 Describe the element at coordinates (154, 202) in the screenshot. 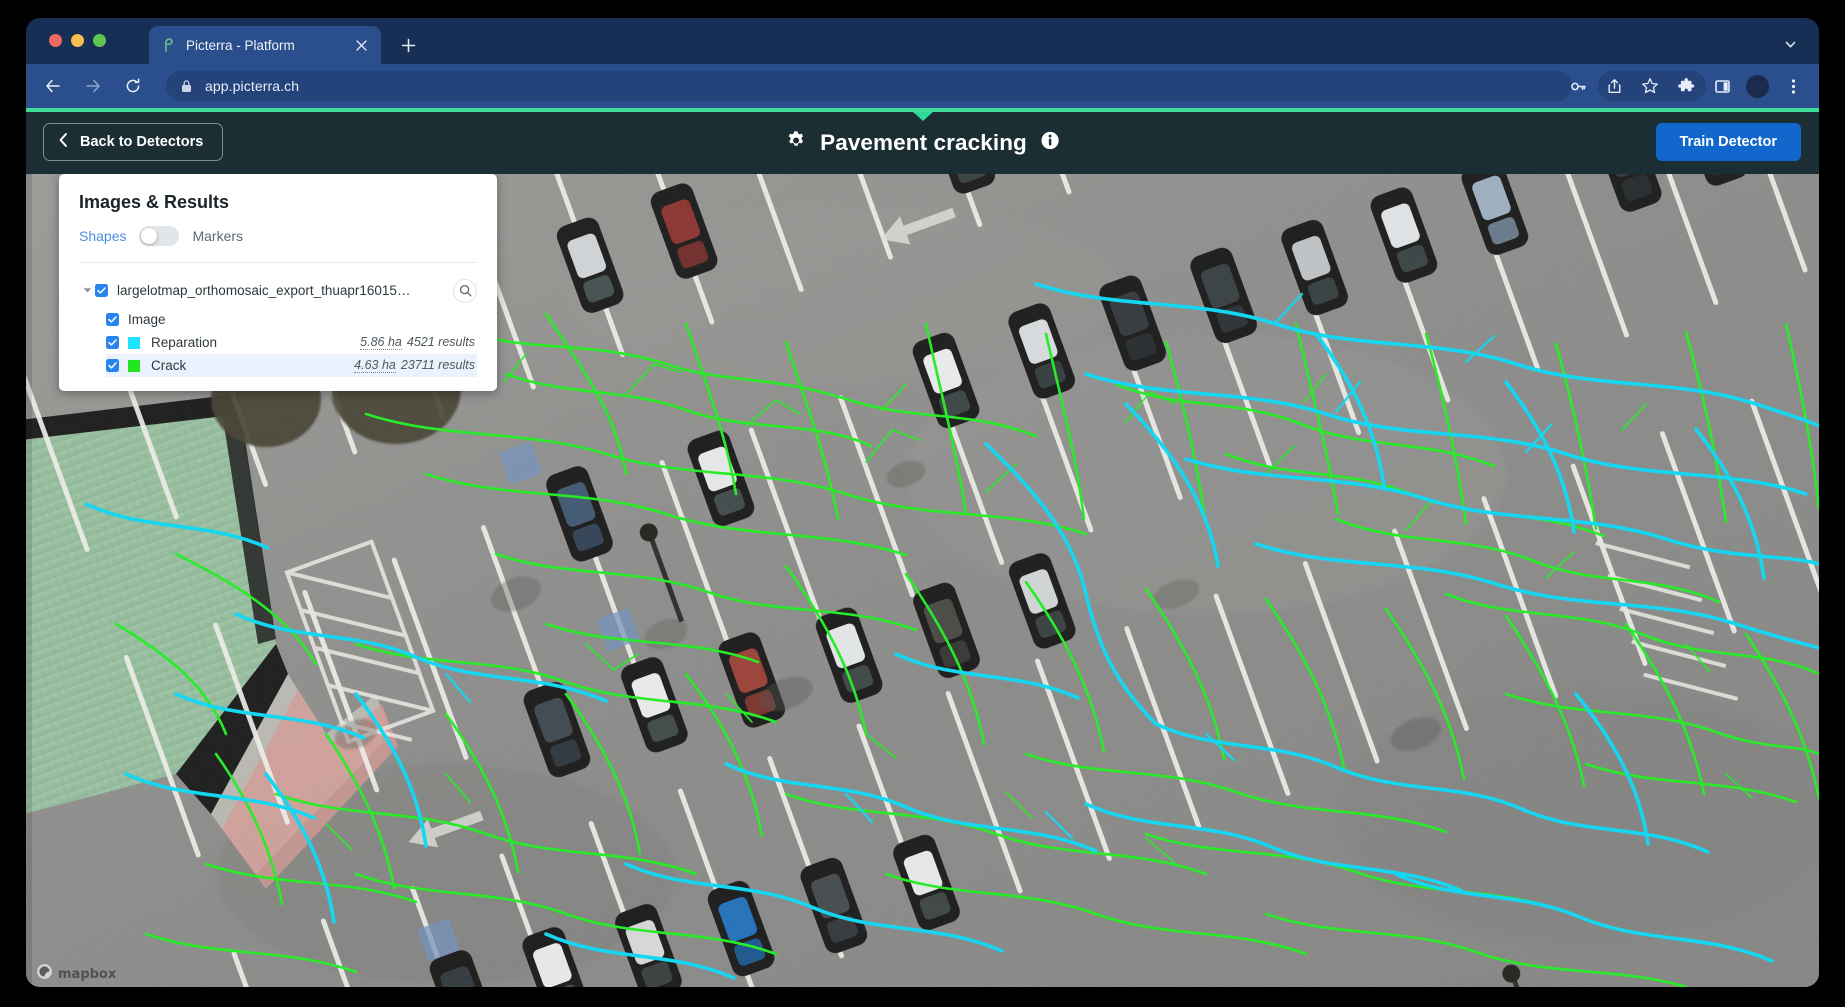

I see `panel-title: Images & Results` at that location.